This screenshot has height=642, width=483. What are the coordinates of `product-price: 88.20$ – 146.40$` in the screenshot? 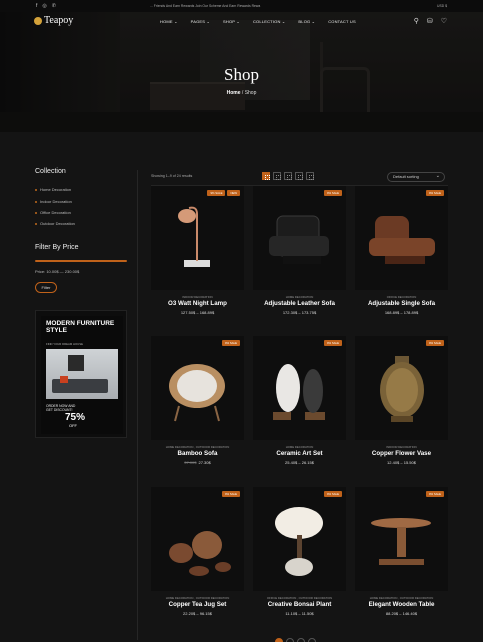 It's located at (401, 613).